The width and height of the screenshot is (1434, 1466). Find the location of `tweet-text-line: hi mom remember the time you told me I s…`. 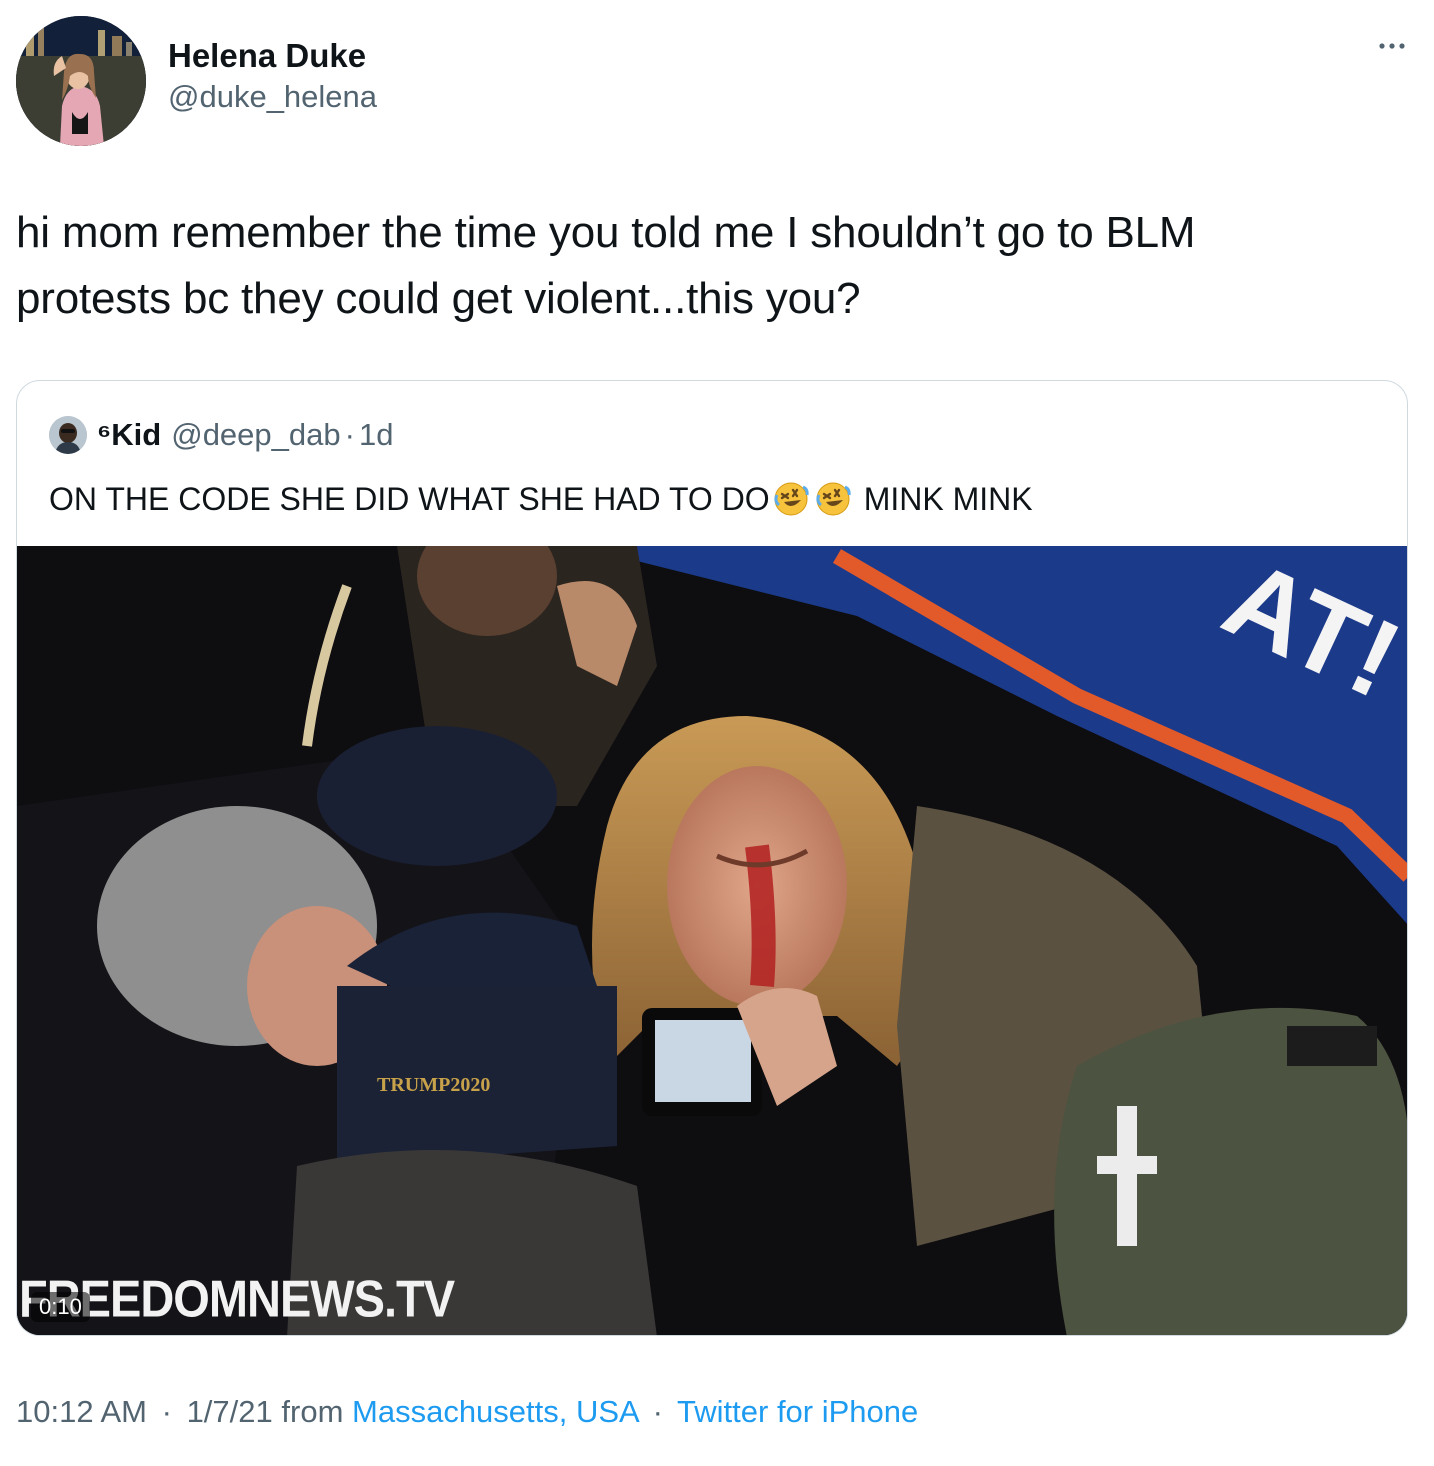

tweet-text-line: hi mom remember the time you told me I s… is located at coordinates (606, 232).